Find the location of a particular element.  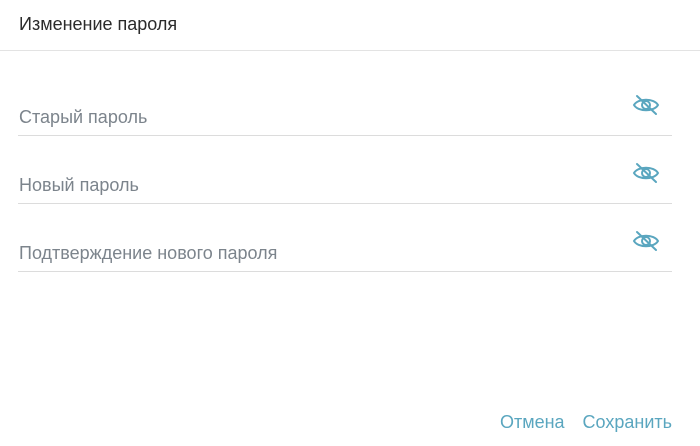

save-button: Сохранить is located at coordinates (627, 422).